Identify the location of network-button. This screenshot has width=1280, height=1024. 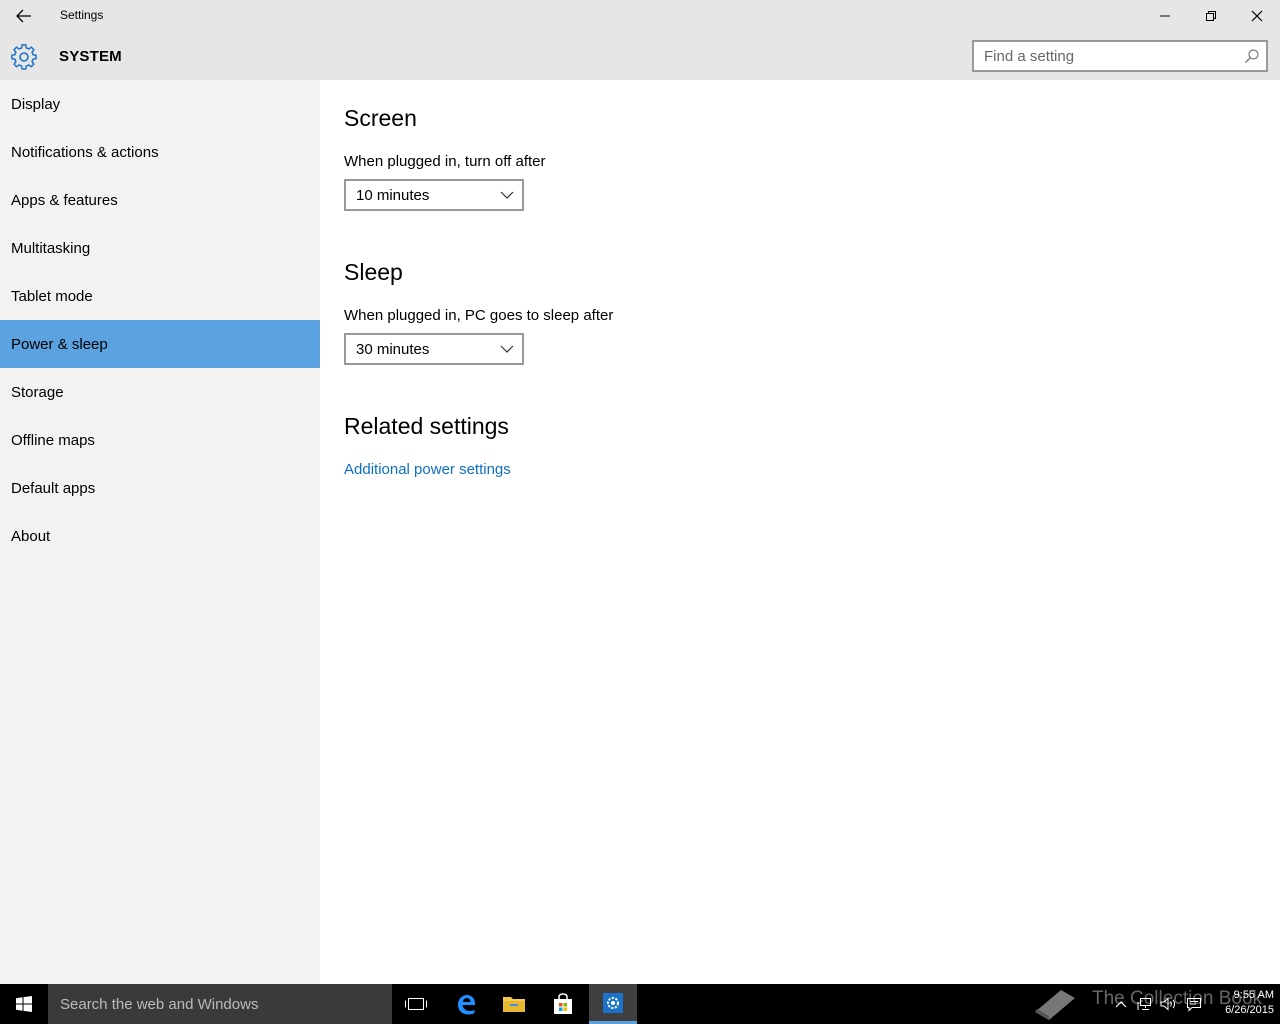
(1145, 1004).